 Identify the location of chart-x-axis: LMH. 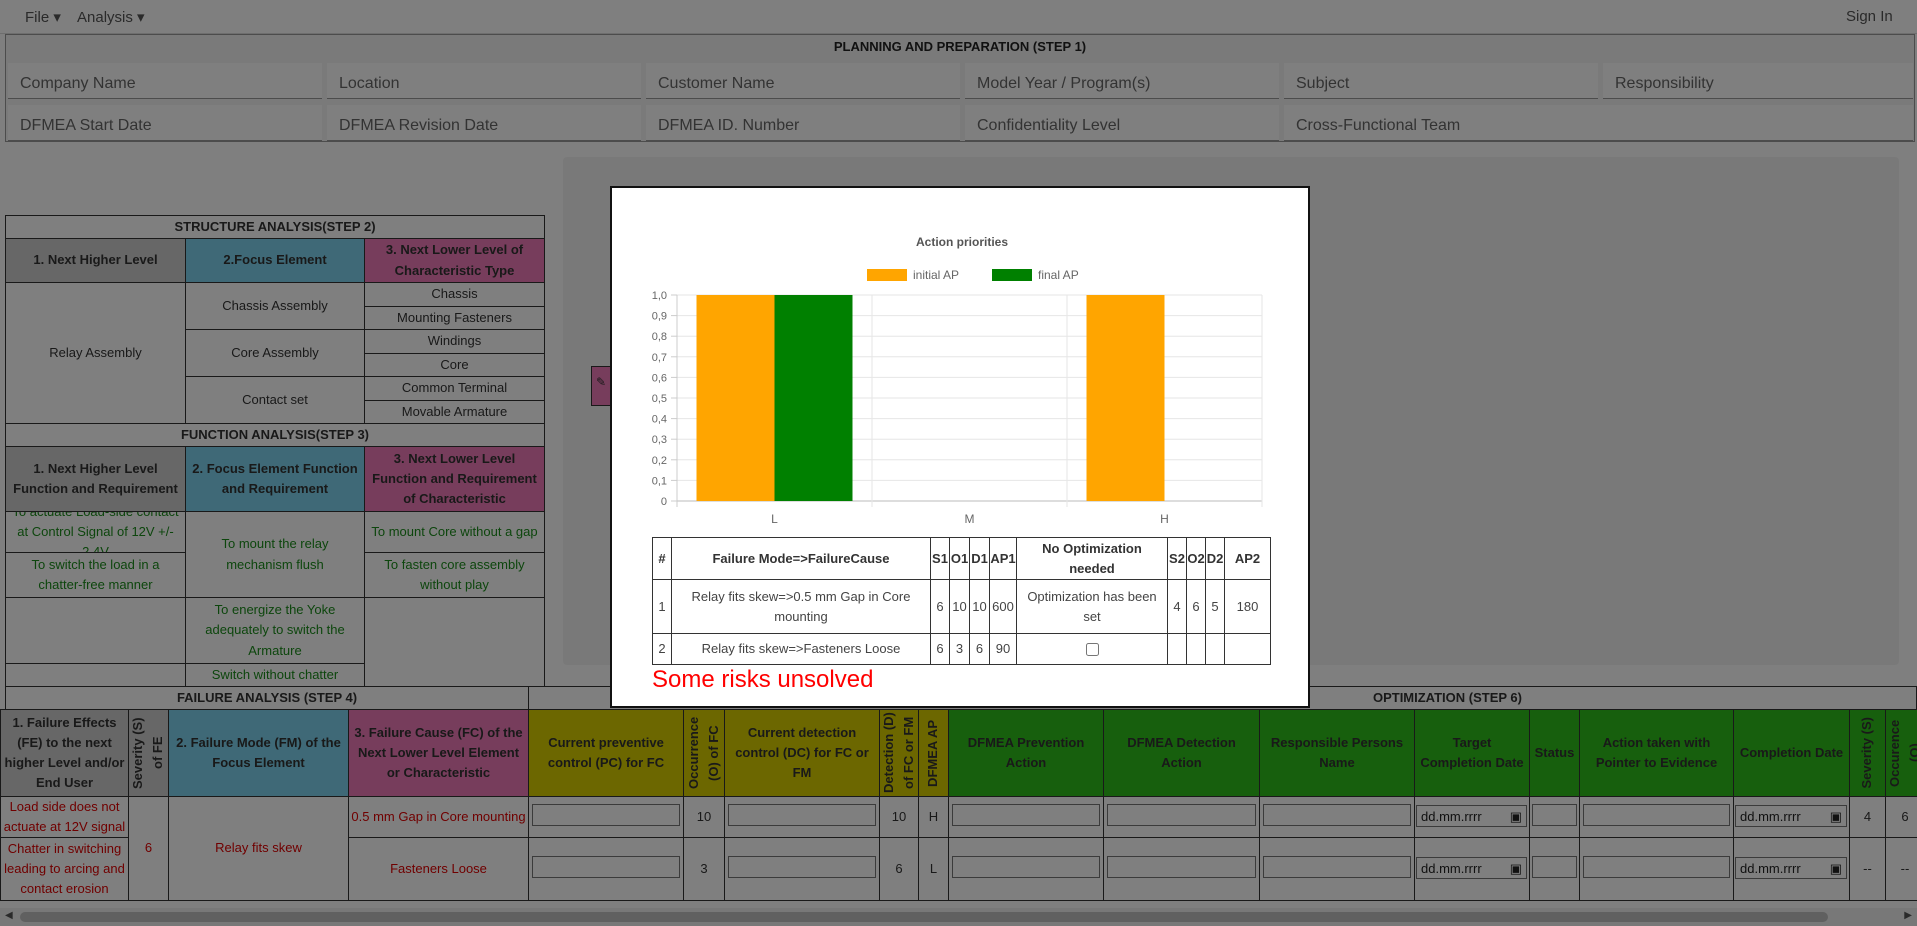
(970, 519).